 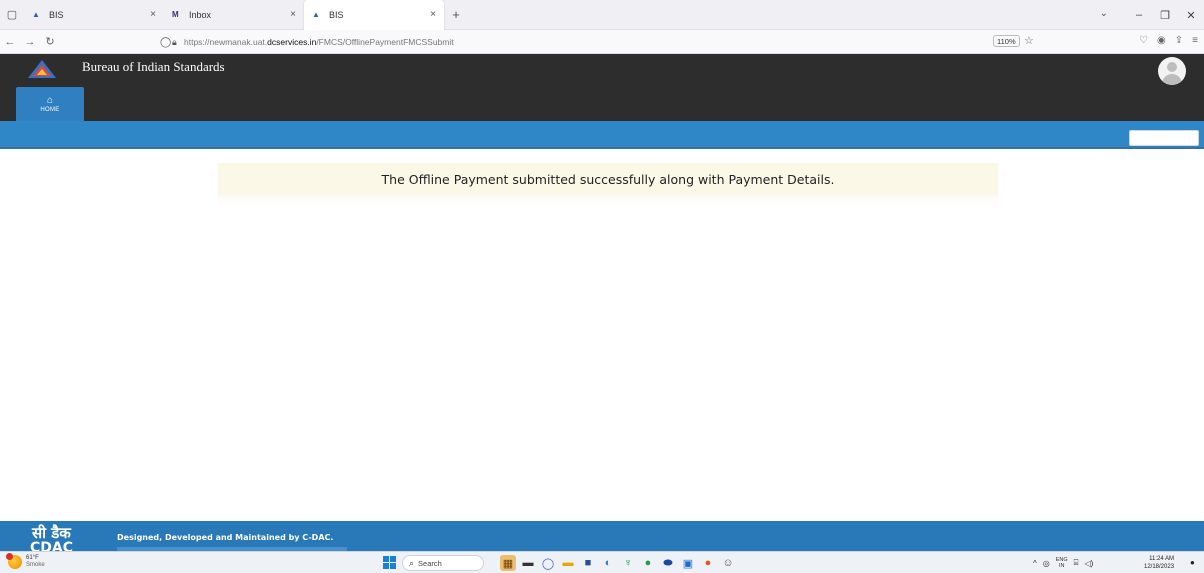 What do you see at coordinates (618, 563) in the screenshot?
I see `taskbar-apps: ▦ ▬ ◯ ▬ ■ ◐ ♆ ● ⬬ ▣ ● ☺` at bounding box center [618, 563].